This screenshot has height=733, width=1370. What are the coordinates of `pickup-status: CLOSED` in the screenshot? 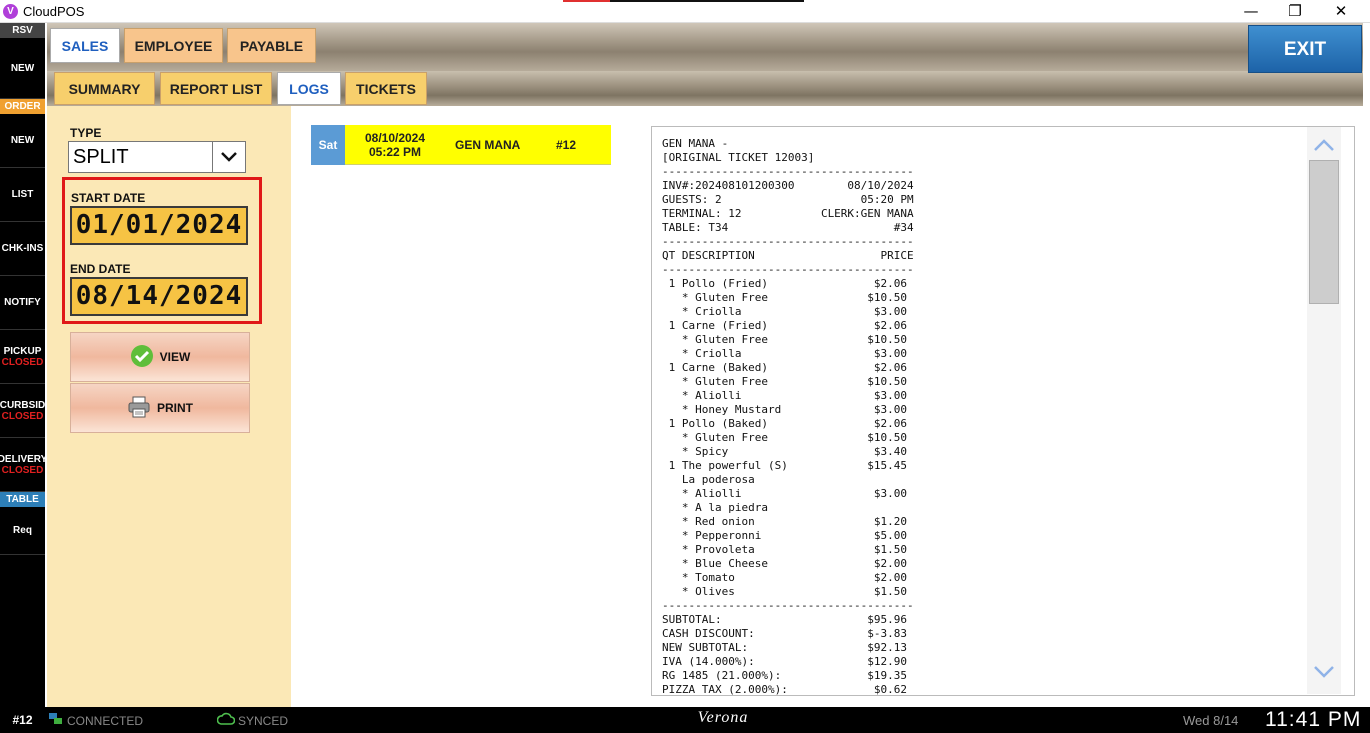 It's located at (22, 362).